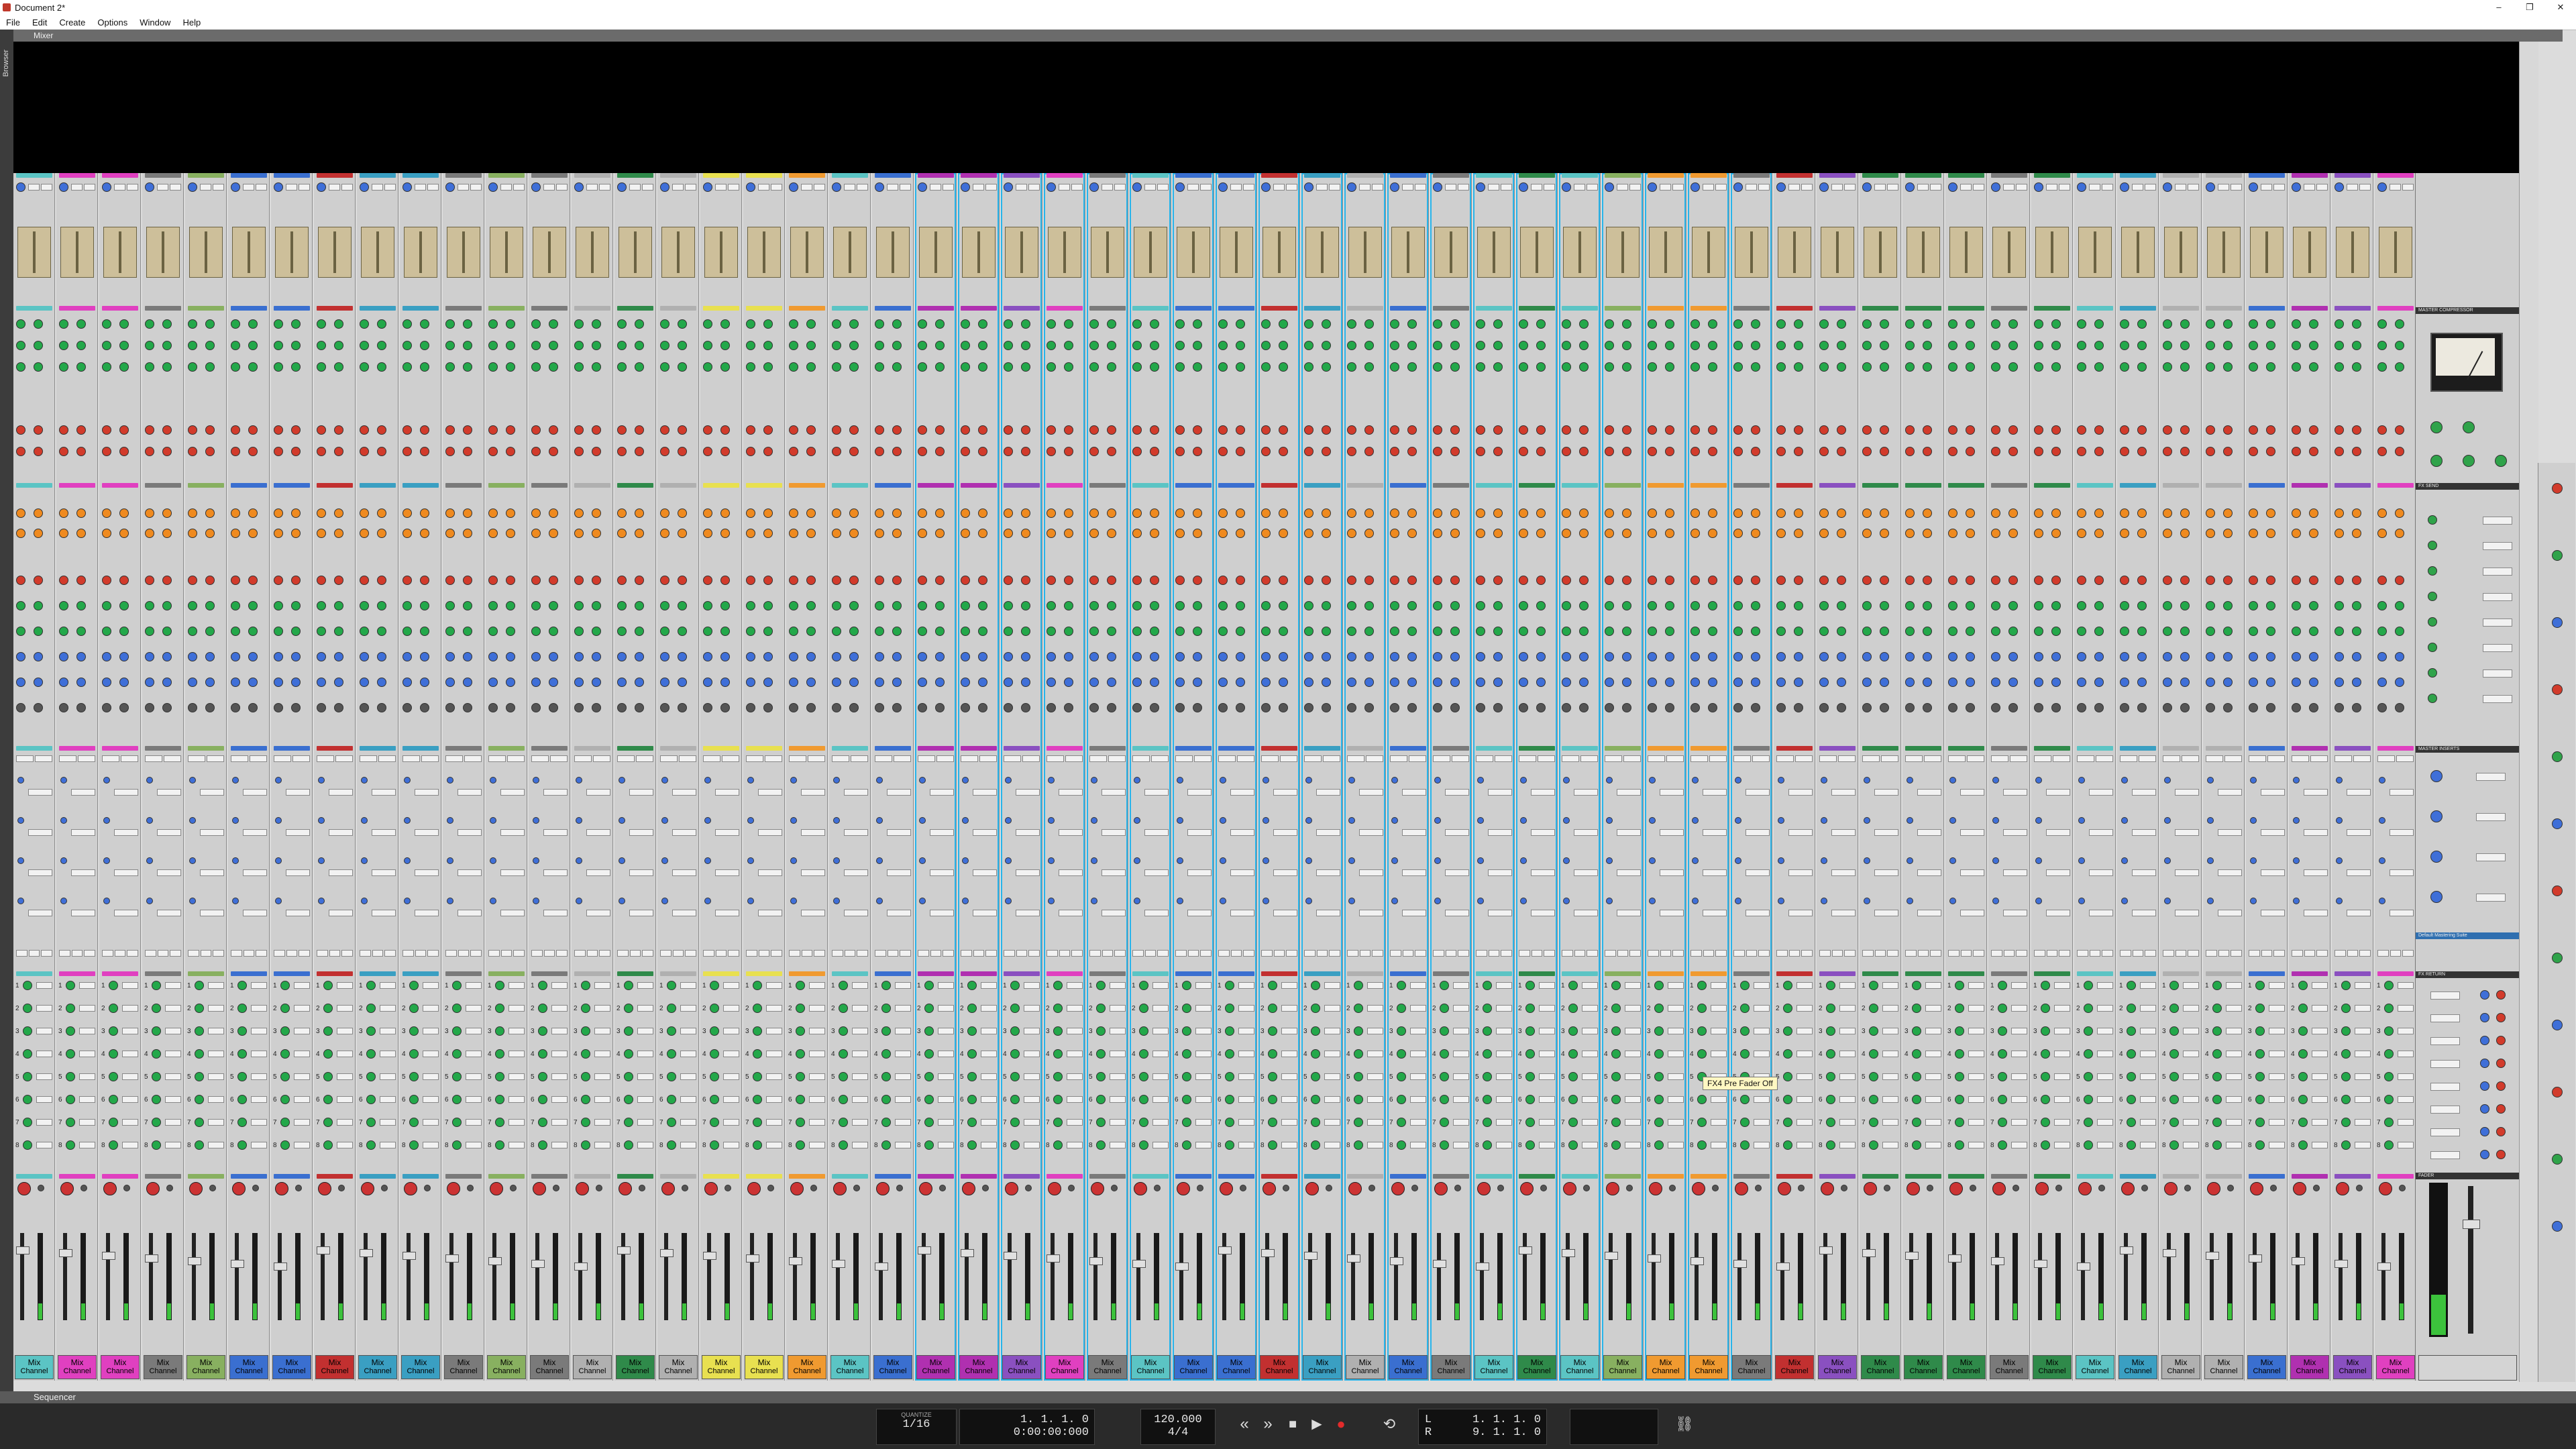 This screenshot has height=1449, width=2576. Describe the element at coordinates (1341, 1424) in the screenshot. I see `record-button: ●` at that location.